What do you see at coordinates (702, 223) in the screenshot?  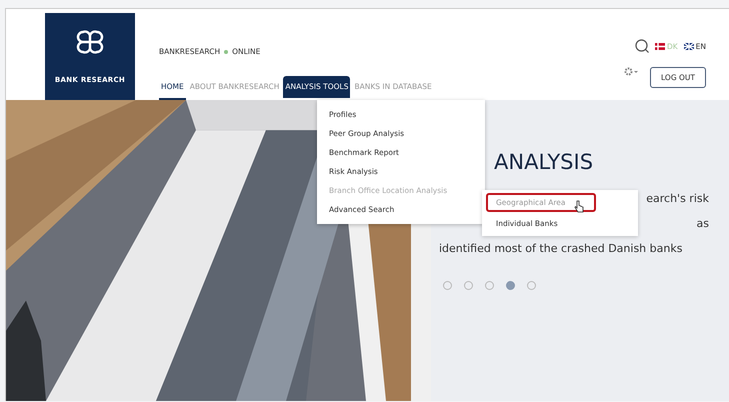 I see `hero-text: as` at bounding box center [702, 223].